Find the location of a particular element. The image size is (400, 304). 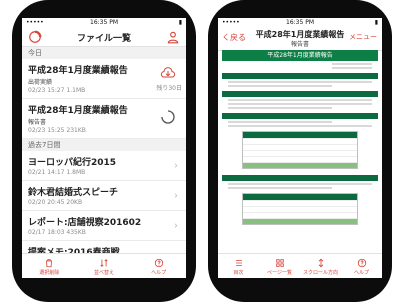

tab-sort: 並べ替え is located at coordinates (104, 267).